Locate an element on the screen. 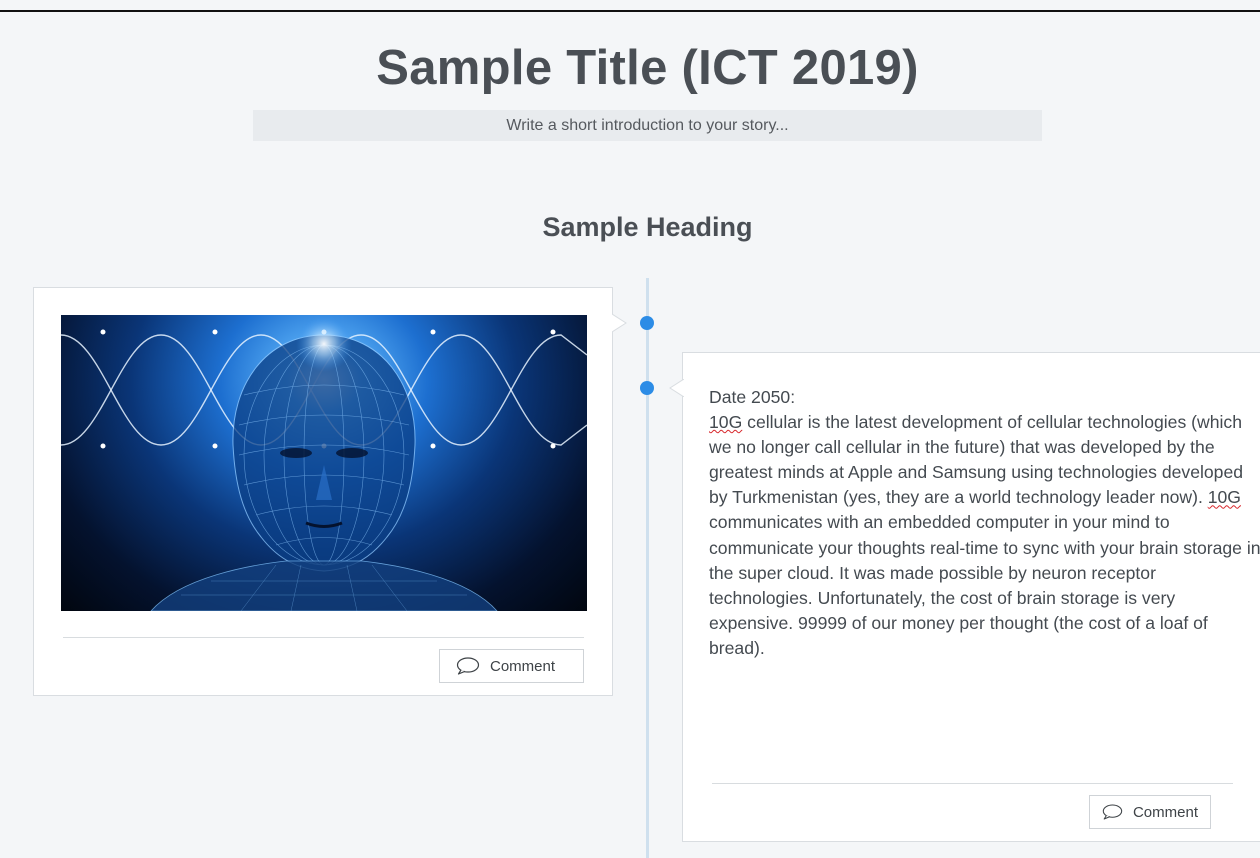 The width and height of the screenshot is (1260, 858). story-title: Sample Title (ICT 2019) is located at coordinates (630, 68).